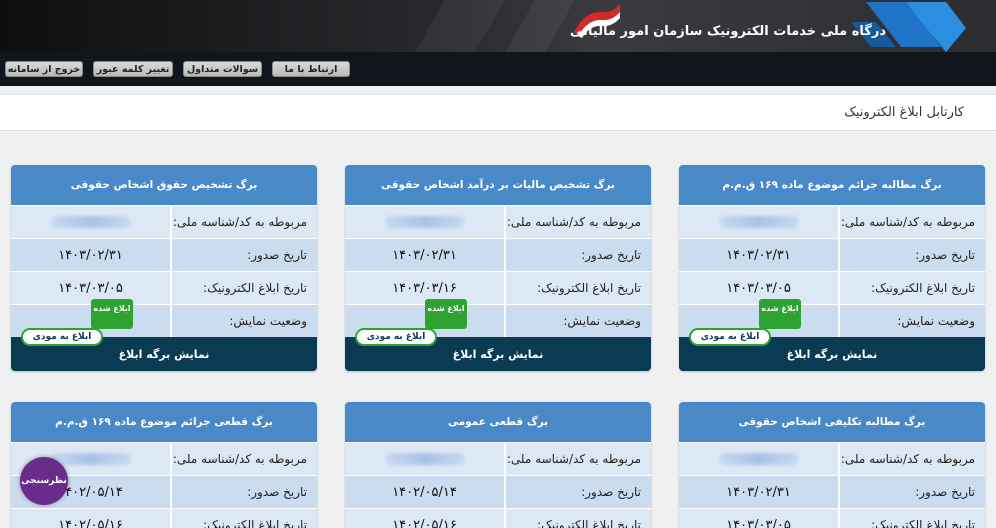  I want to click on page-title: کارتابل ابلاغ الکترونیک, so click(904, 112).